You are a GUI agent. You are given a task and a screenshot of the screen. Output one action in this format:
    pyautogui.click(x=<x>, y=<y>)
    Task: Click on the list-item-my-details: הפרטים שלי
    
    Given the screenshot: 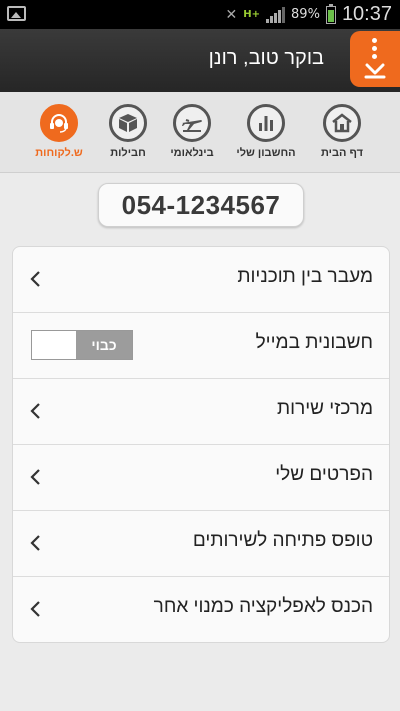 What is the action you would take?
    pyautogui.click(x=201, y=477)
    